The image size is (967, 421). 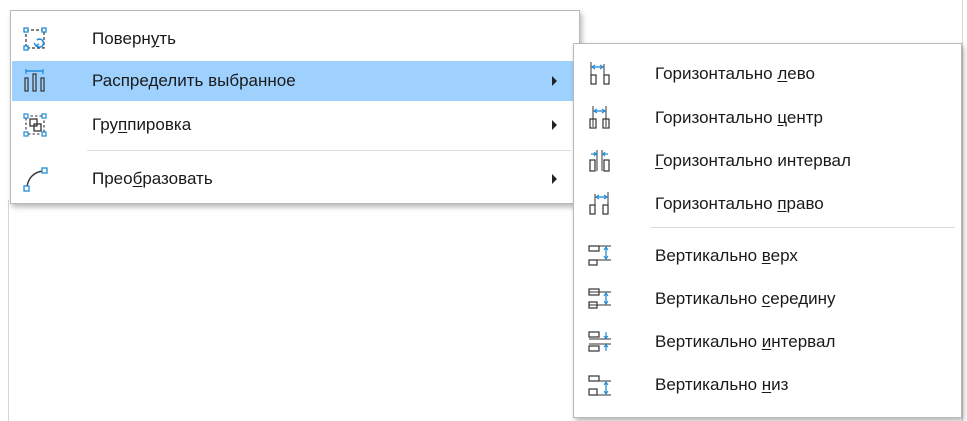 What do you see at coordinates (600, 299) in the screenshot?
I see `distribute-vertical-center-icon` at bounding box center [600, 299].